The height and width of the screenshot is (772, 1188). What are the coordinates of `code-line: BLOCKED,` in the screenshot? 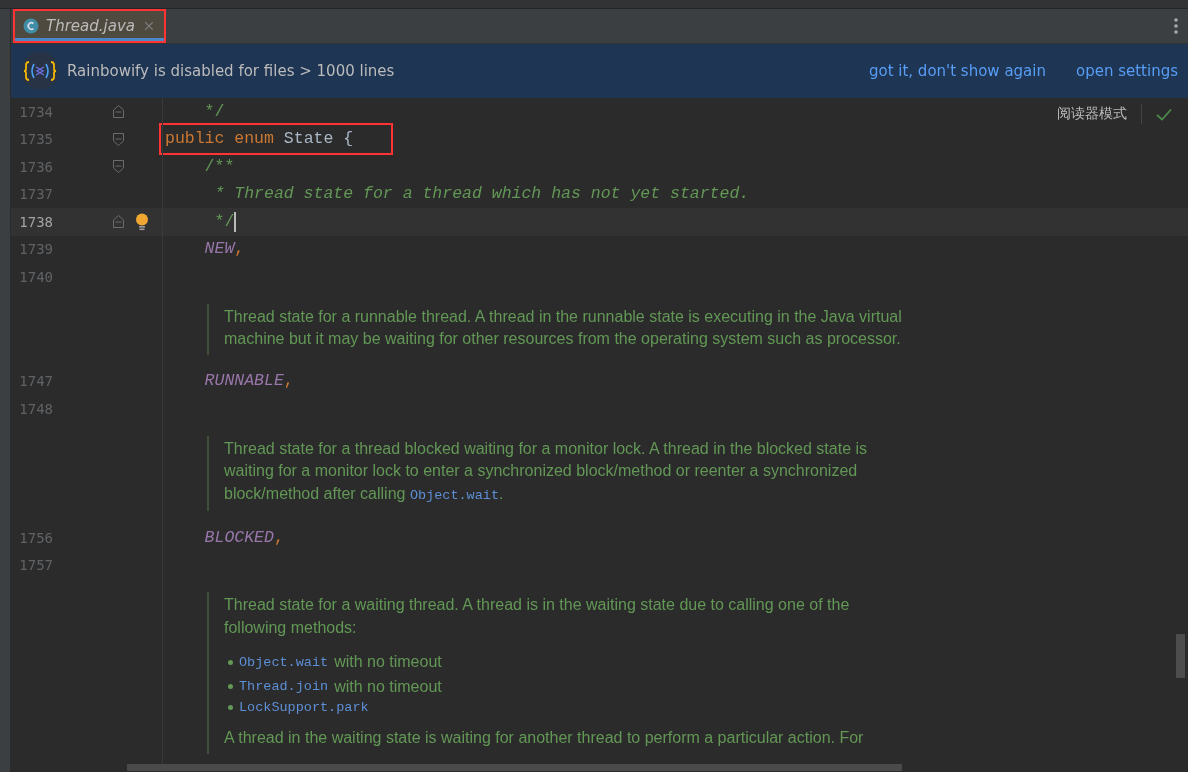 It's located at (244, 537).